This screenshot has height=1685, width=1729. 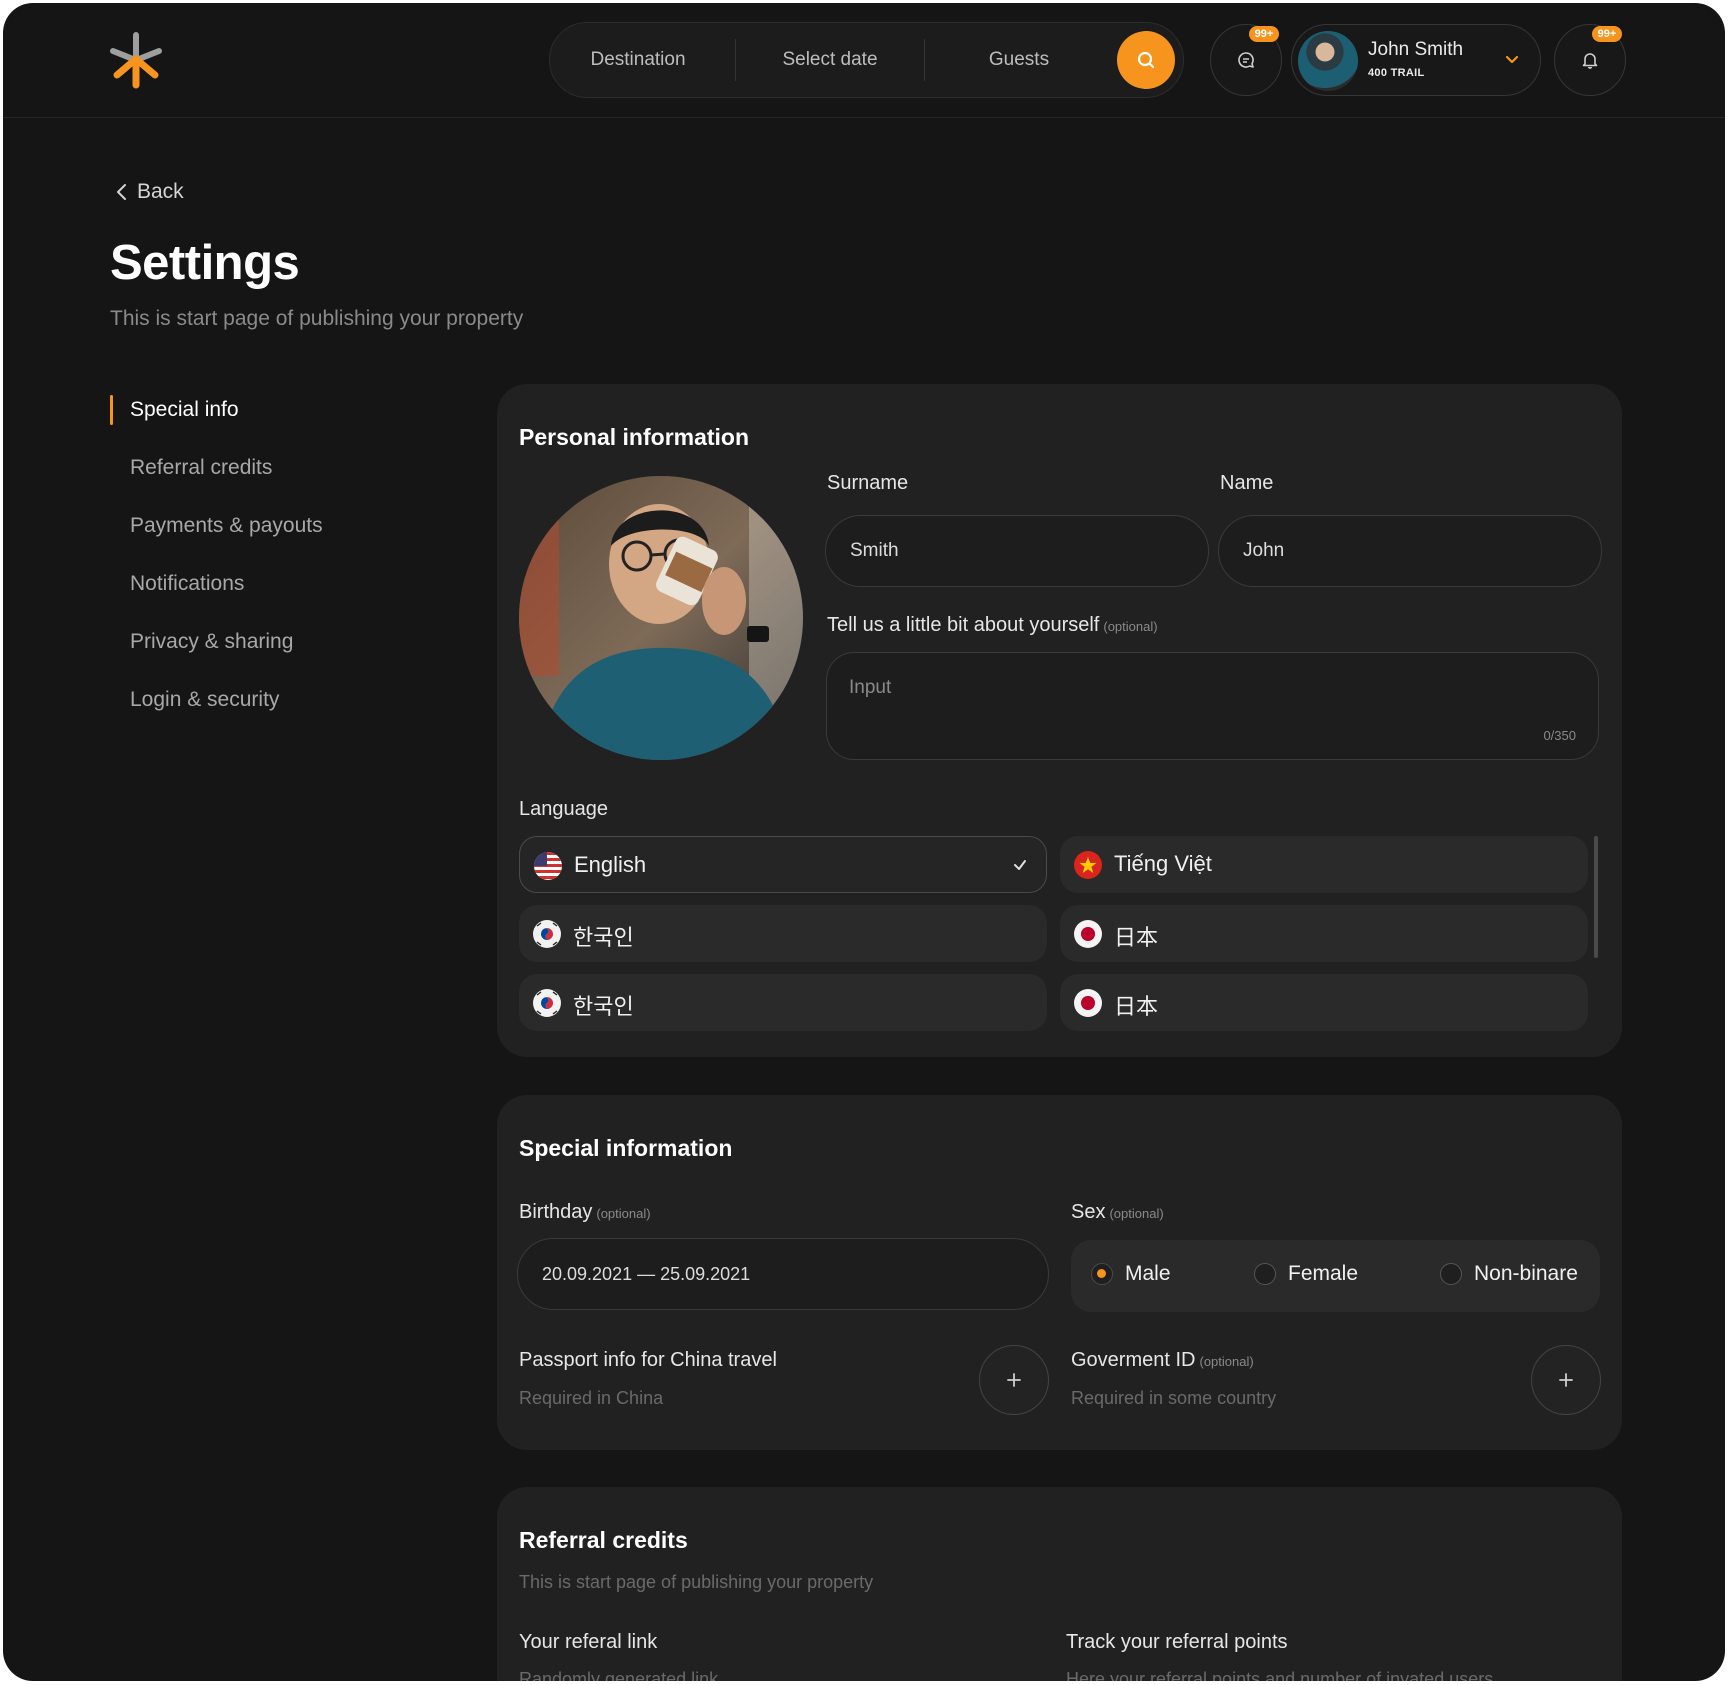 What do you see at coordinates (783, 933) in the screenshot?
I see `language-option-korean: 한국인` at bounding box center [783, 933].